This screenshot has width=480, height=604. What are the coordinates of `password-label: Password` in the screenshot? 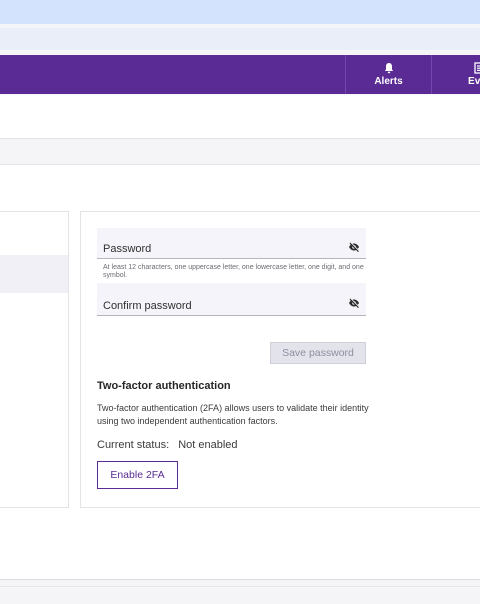 It's located at (127, 249).